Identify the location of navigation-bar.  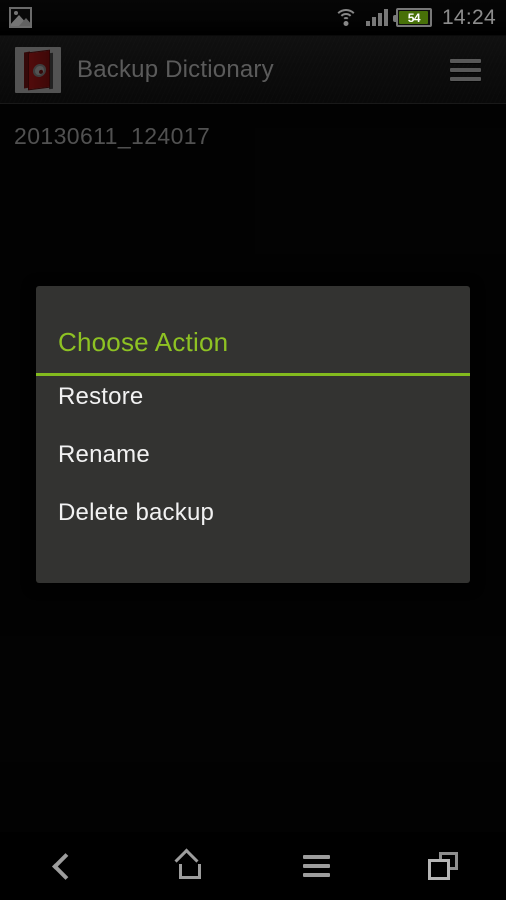
(253, 866).